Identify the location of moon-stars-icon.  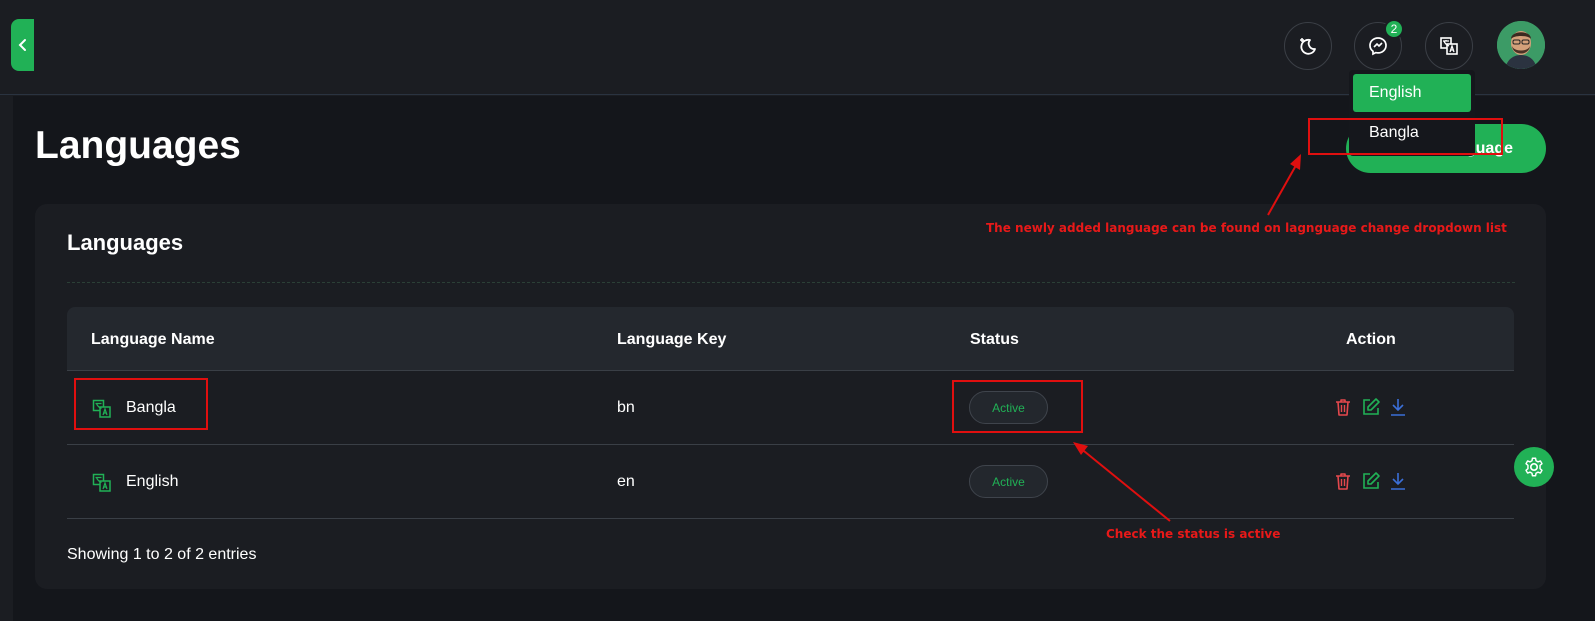
(1308, 46).